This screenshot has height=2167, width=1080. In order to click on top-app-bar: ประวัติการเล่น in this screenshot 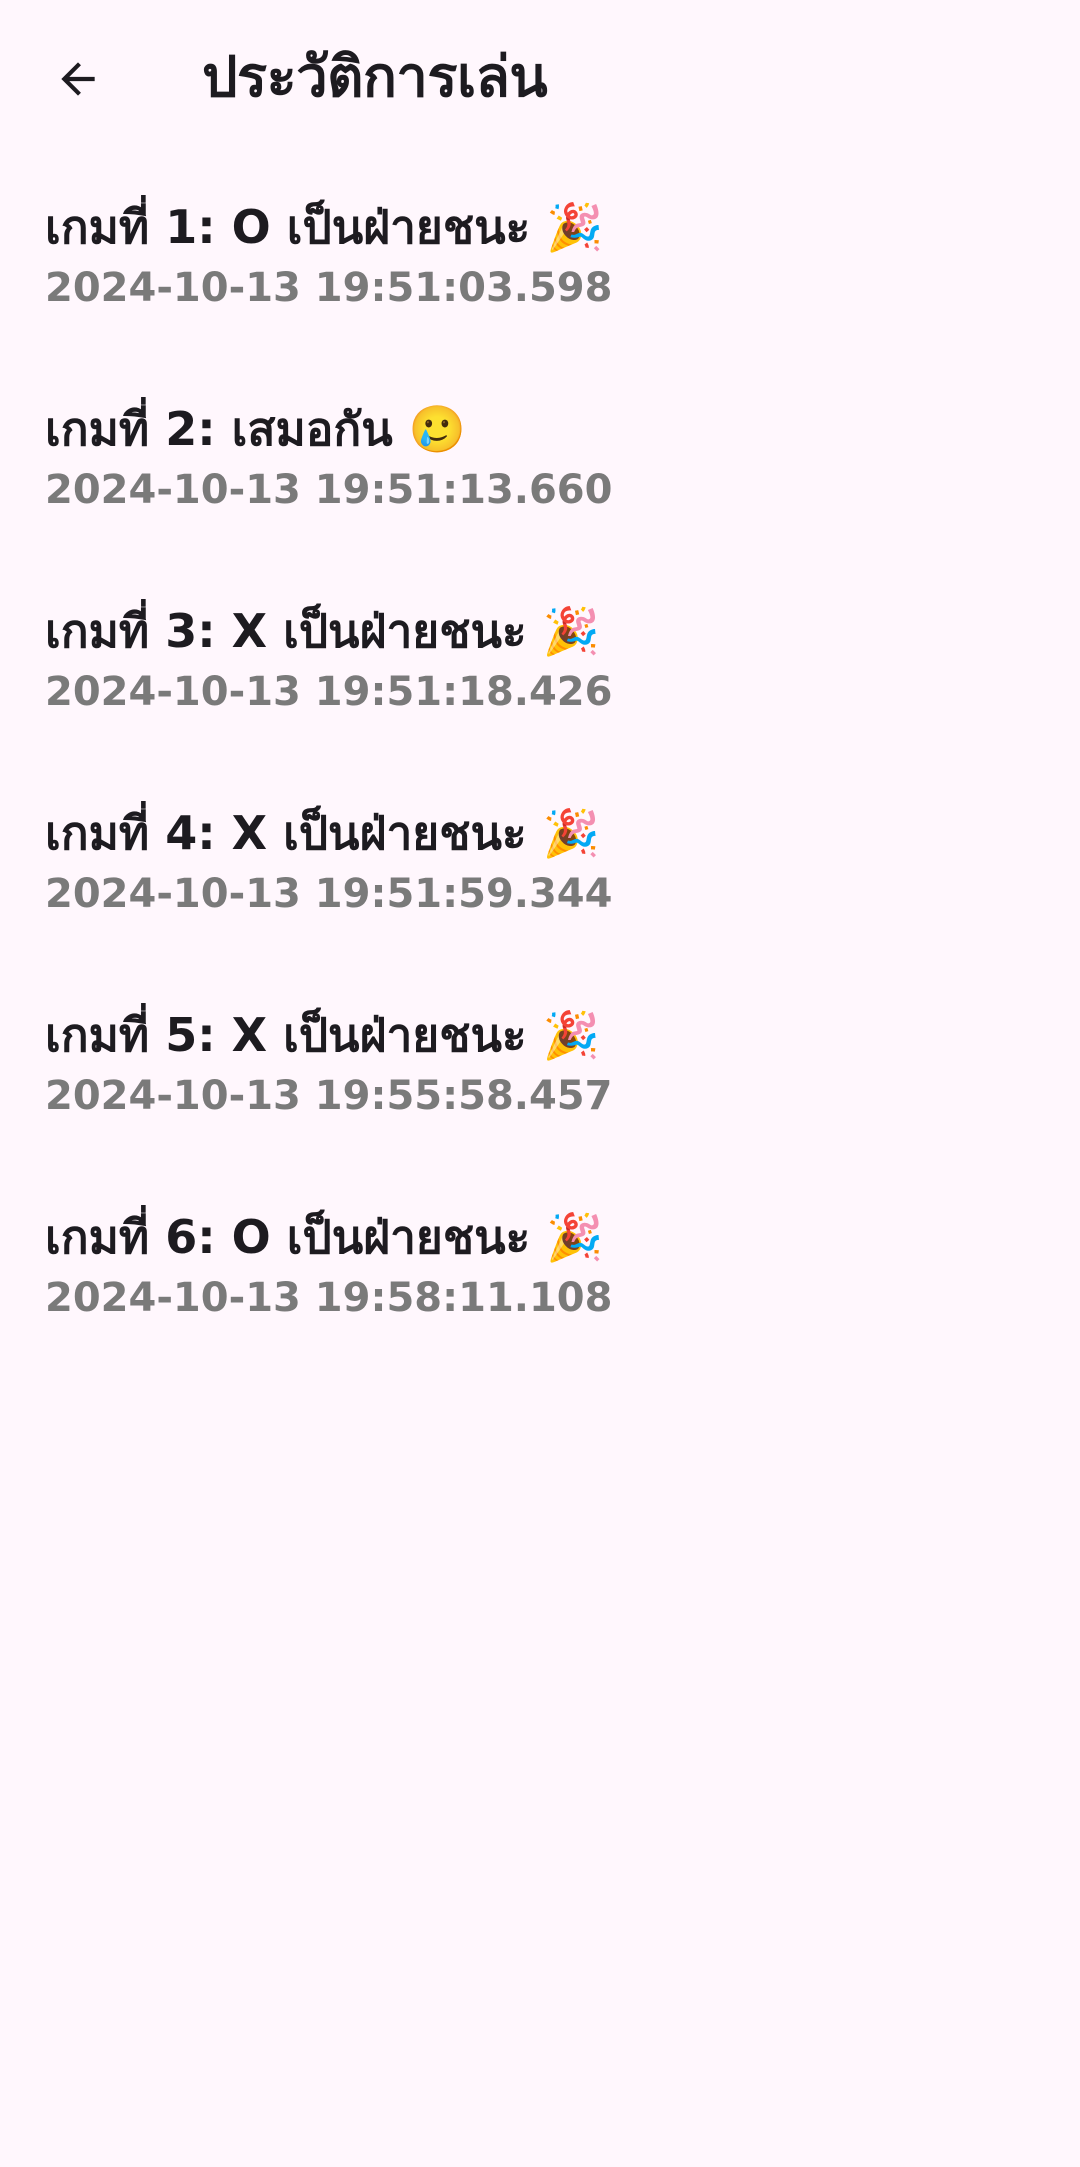, I will do `click(540, 80)`.